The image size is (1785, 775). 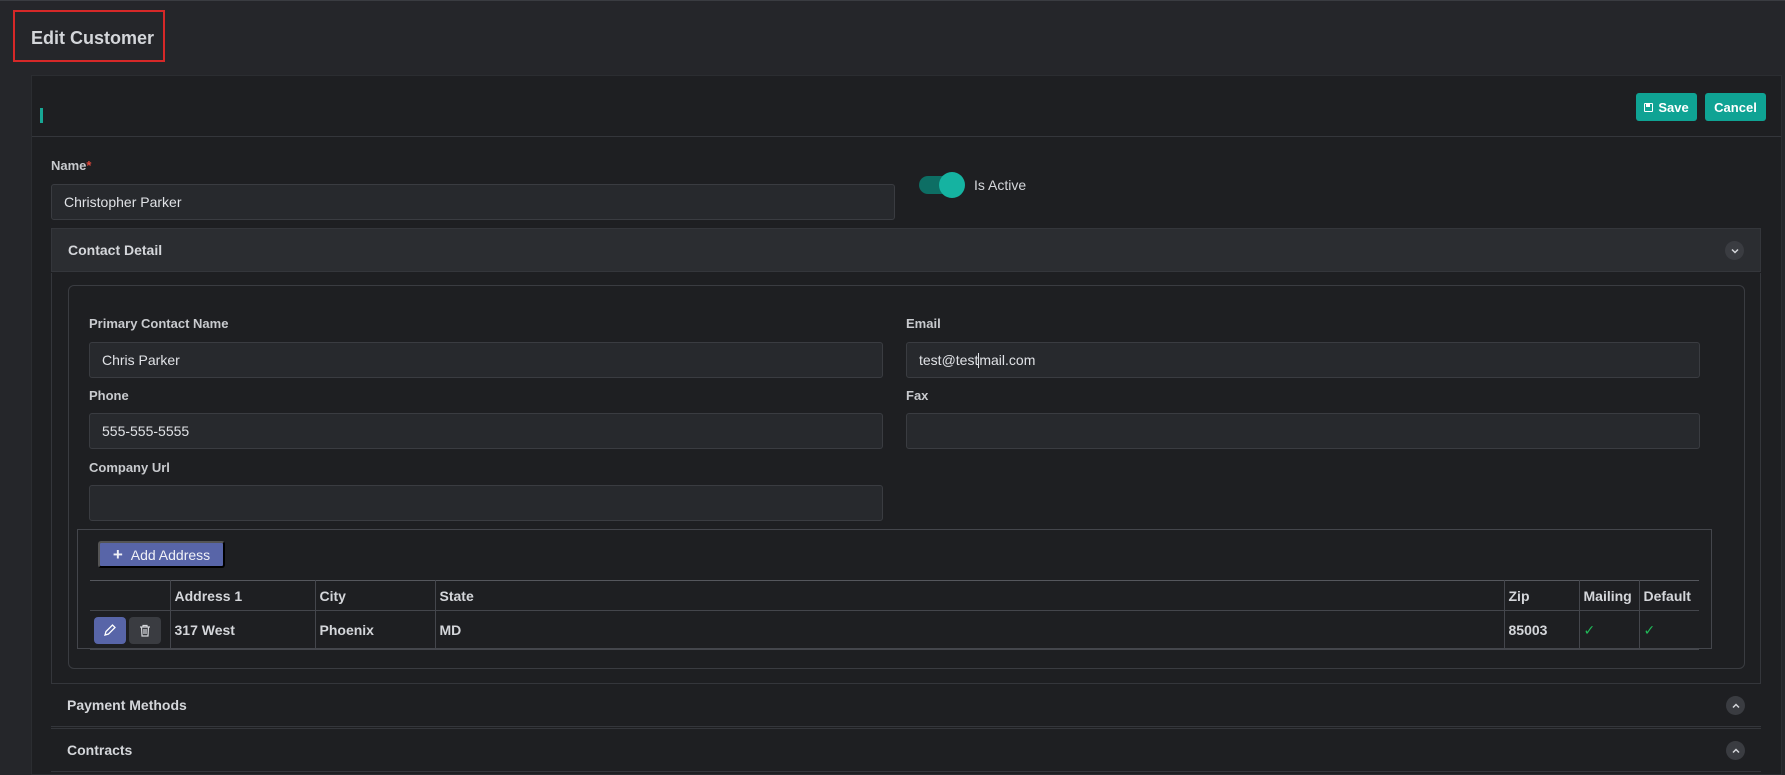 What do you see at coordinates (1735, 107) in the screenshot?
I see `cancel-button: Cancel` at bounding box center [1735, 107].